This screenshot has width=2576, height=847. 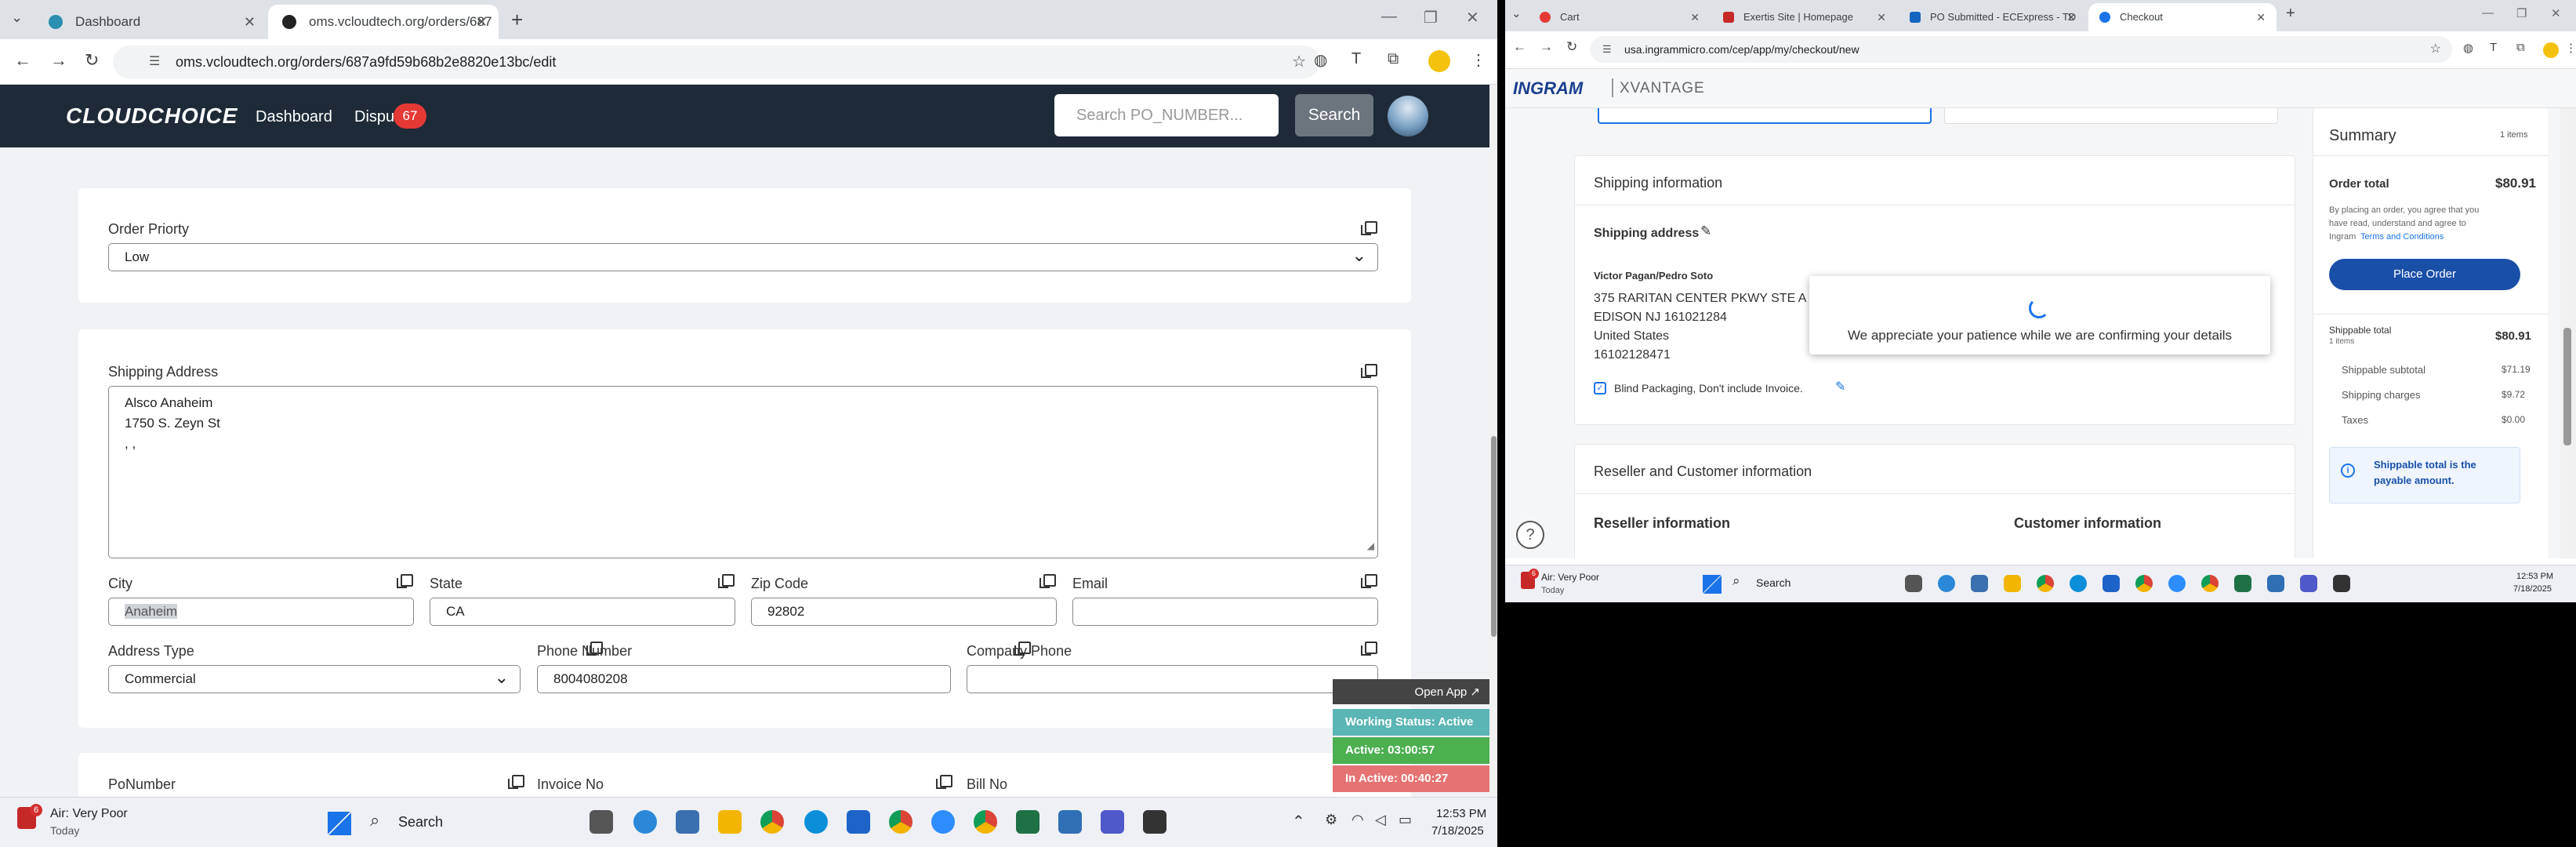 I want to click on tab-checkout: Checkout ✕, so click(x=2182, y=17).